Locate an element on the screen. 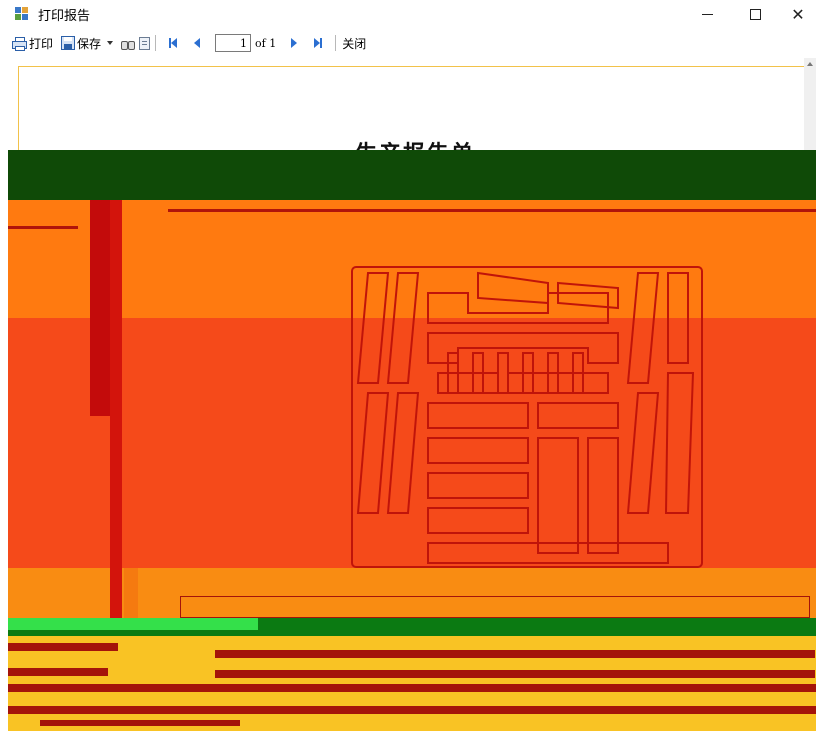 The width and height of the screenshot is (816, 731). app-icon is located at coordinates (22, 13).